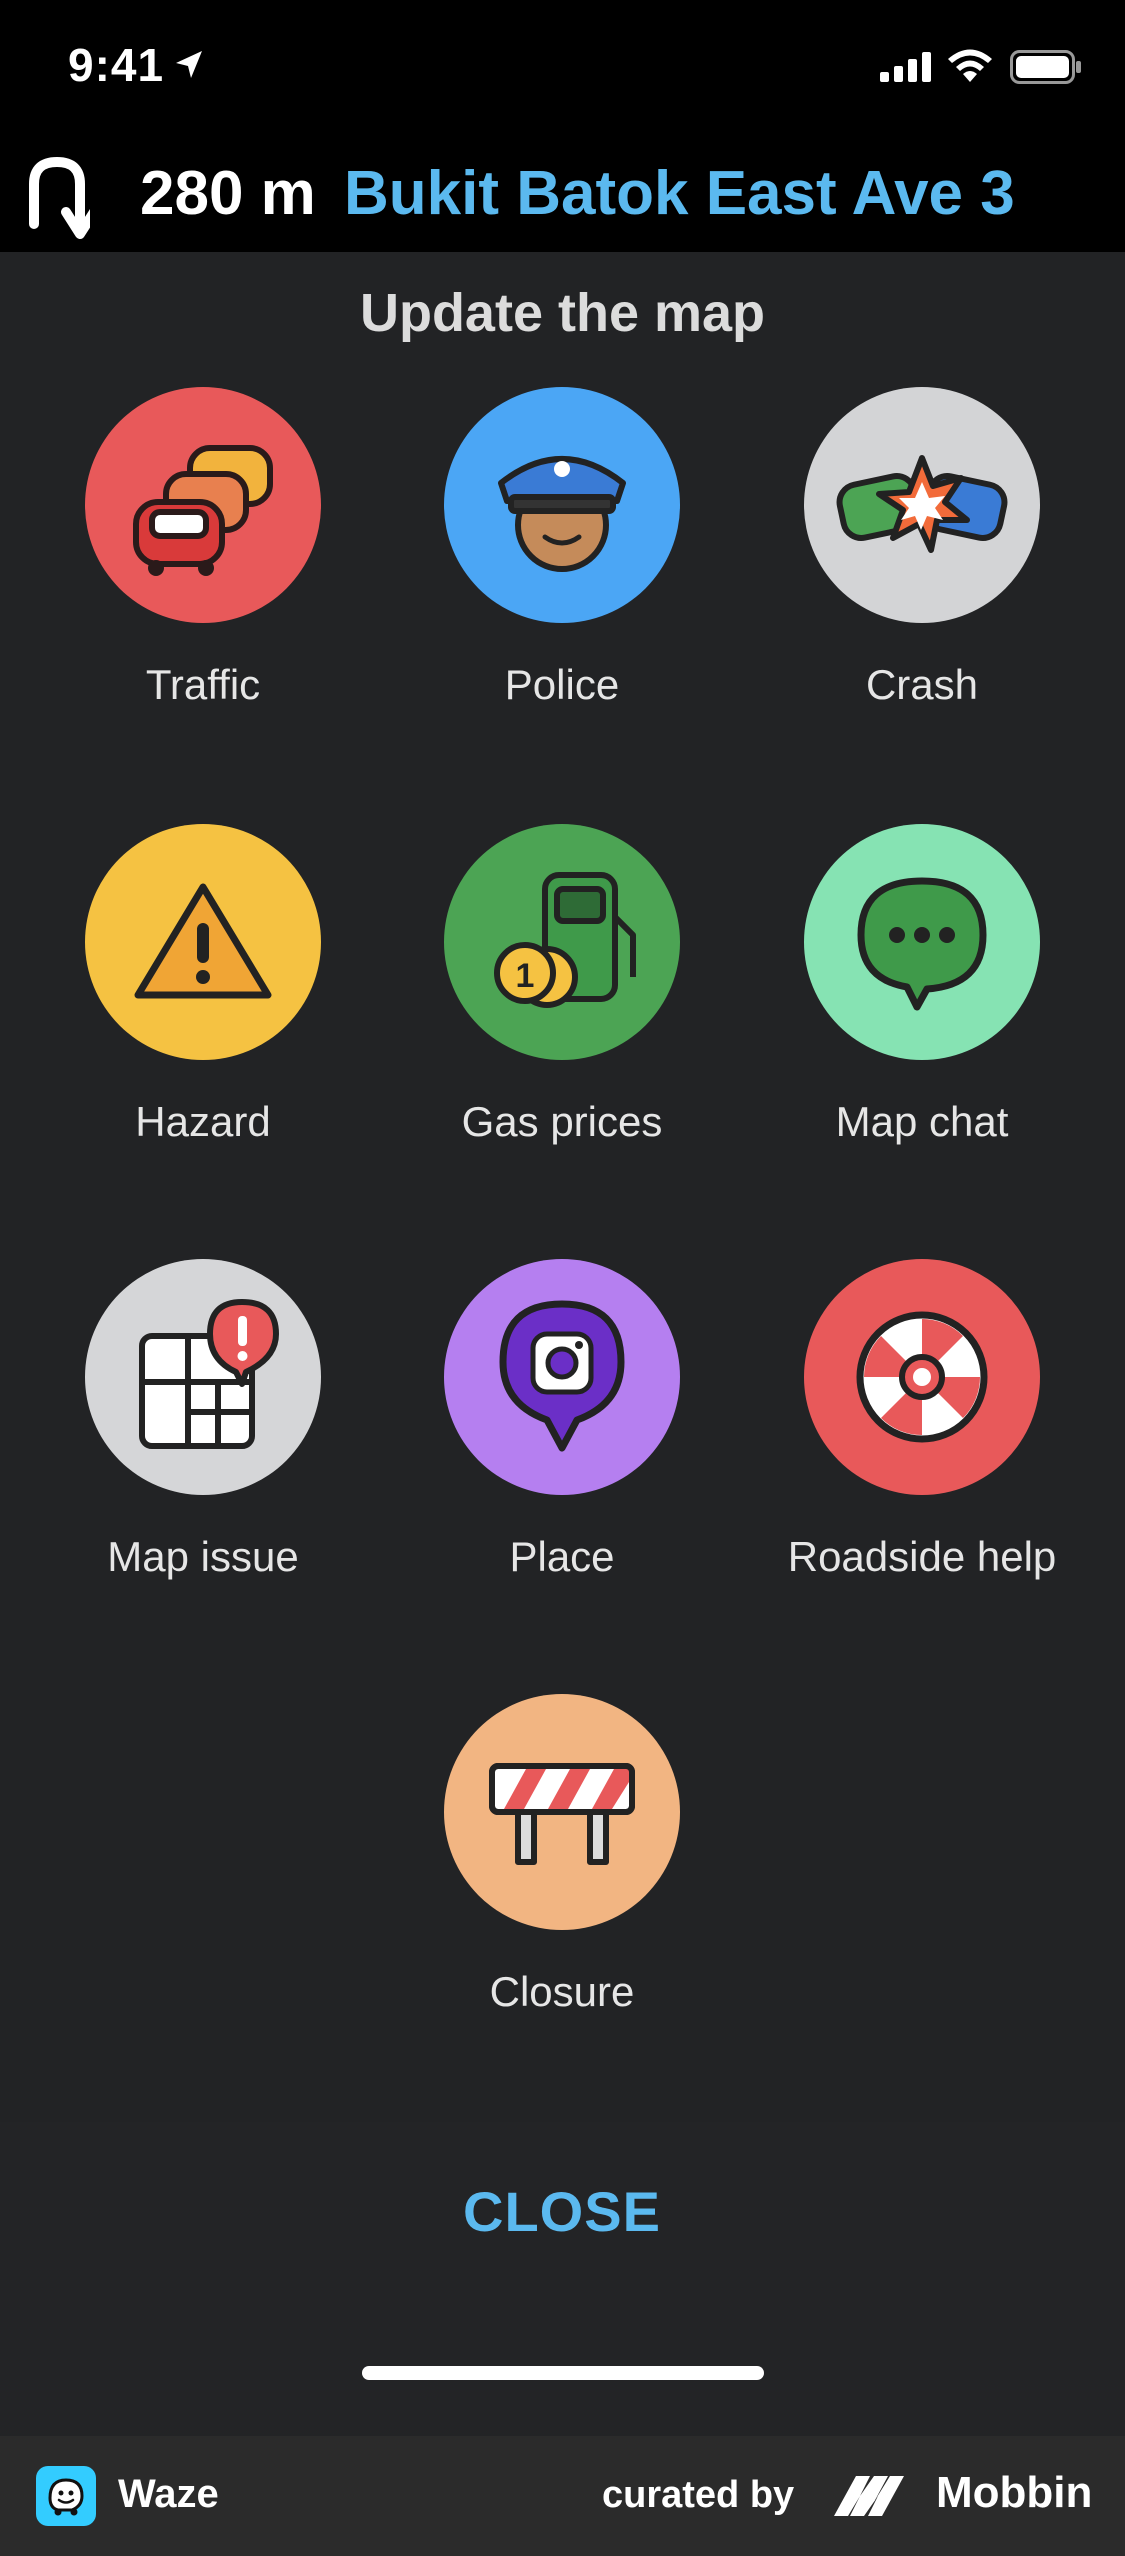  Describe the element at coordinates (679, 193) in the screenshot. I see `nav-street-name: Bukit Batok East Ave 3` at that location.